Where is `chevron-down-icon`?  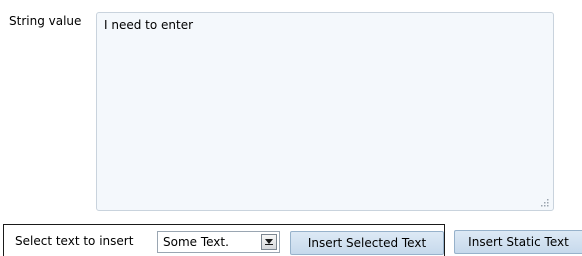 chevron-down-icon is located at coordinates (269, 242).